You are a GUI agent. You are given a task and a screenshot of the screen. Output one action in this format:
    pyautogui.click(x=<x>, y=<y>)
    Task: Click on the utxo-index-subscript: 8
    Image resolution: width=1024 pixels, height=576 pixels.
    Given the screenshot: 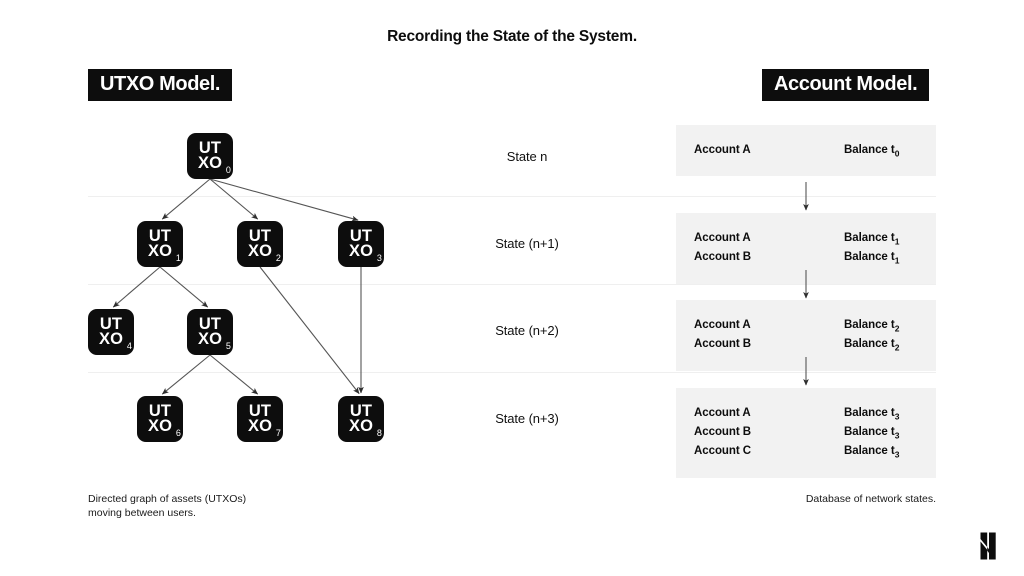 What is the action you would take?
    pyautogui.click(x=379, y=433)
    